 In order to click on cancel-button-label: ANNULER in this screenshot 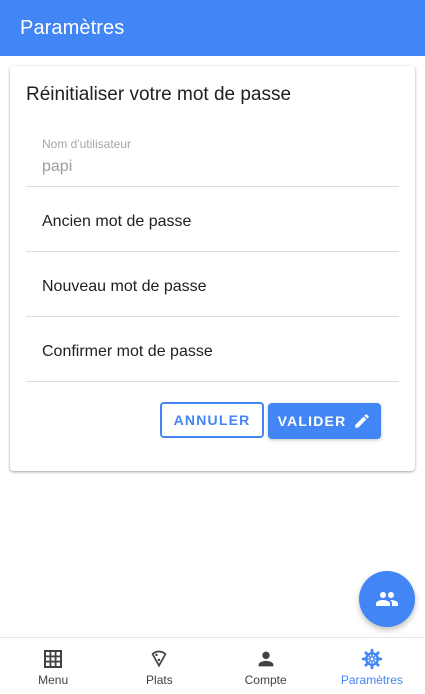, I will do `click(212, 420)`.